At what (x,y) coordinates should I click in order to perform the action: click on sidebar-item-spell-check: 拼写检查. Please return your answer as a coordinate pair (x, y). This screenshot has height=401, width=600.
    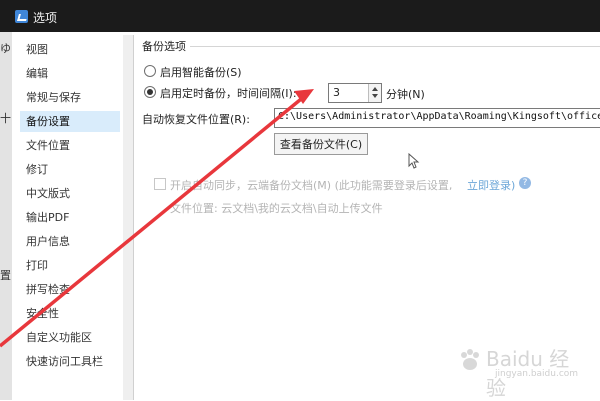
    Looking at the image, I should click on (70, 289).